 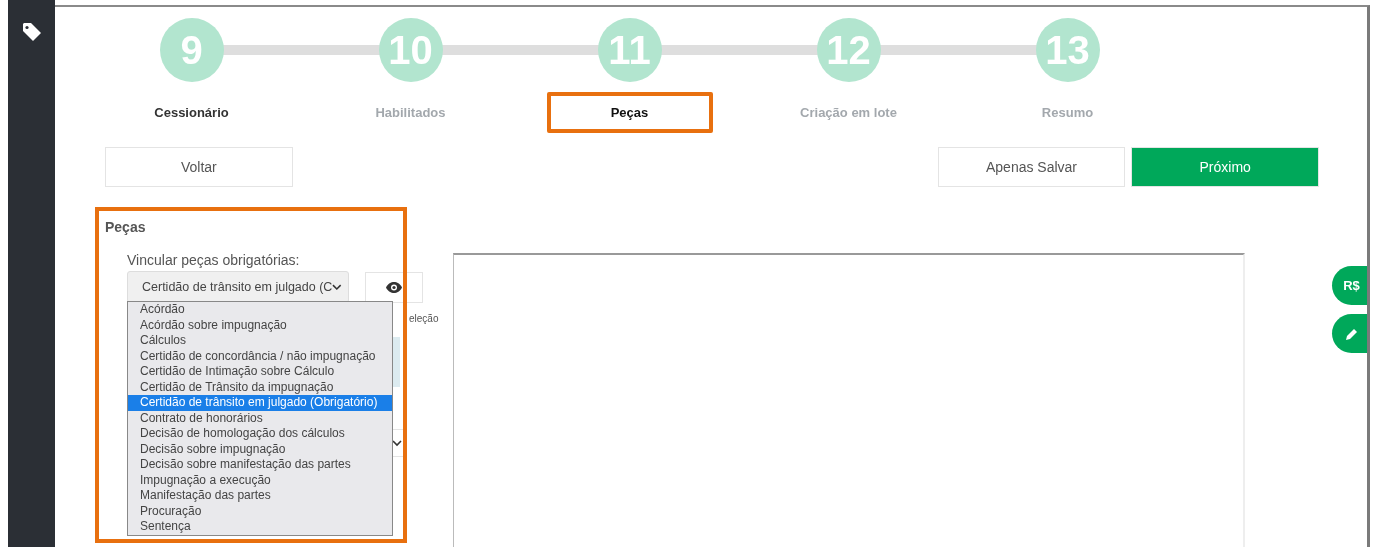 What do you see at coordinates (260, 434) in the screenshot?
I see `dropdown-option: Decisão de homologação dos cálculos` at bounding box center [260, 434].